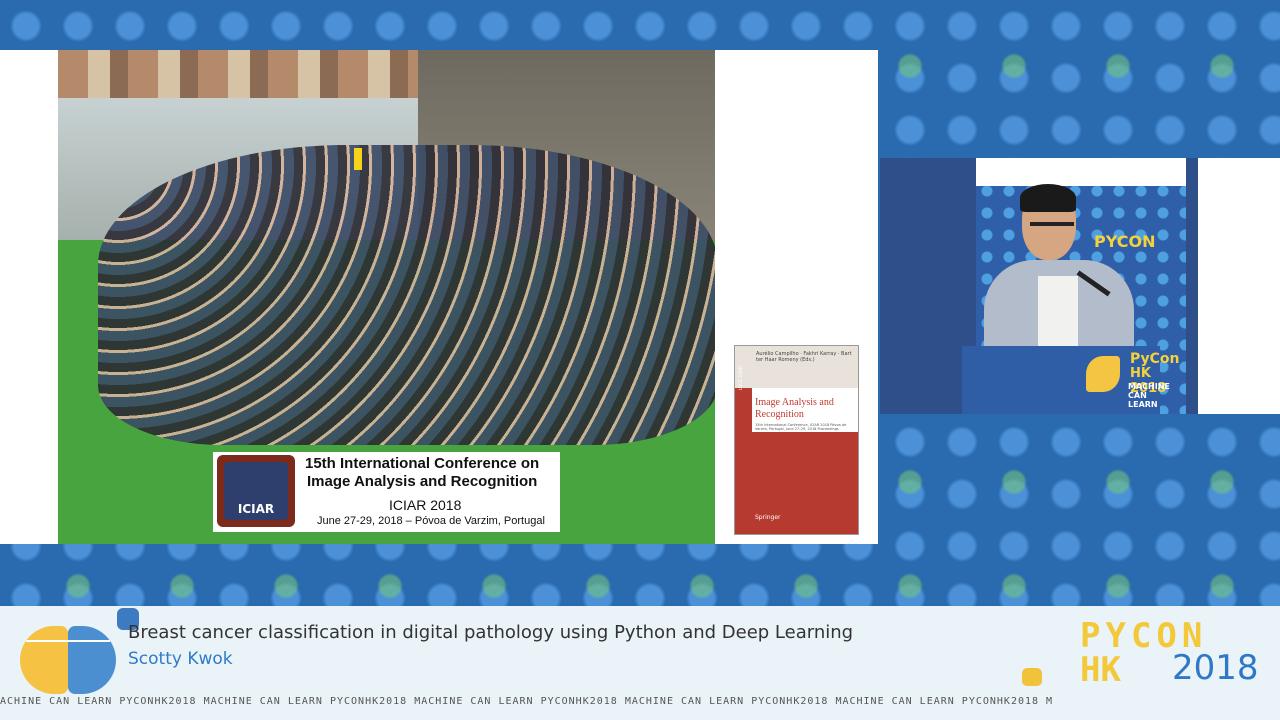 This screenshot has height=720, width=1280. What do you see at coordinates (180, 659) in the screenshot?
I see `speaker-name: Scotty Kwok` at bounding box center [180, 659].